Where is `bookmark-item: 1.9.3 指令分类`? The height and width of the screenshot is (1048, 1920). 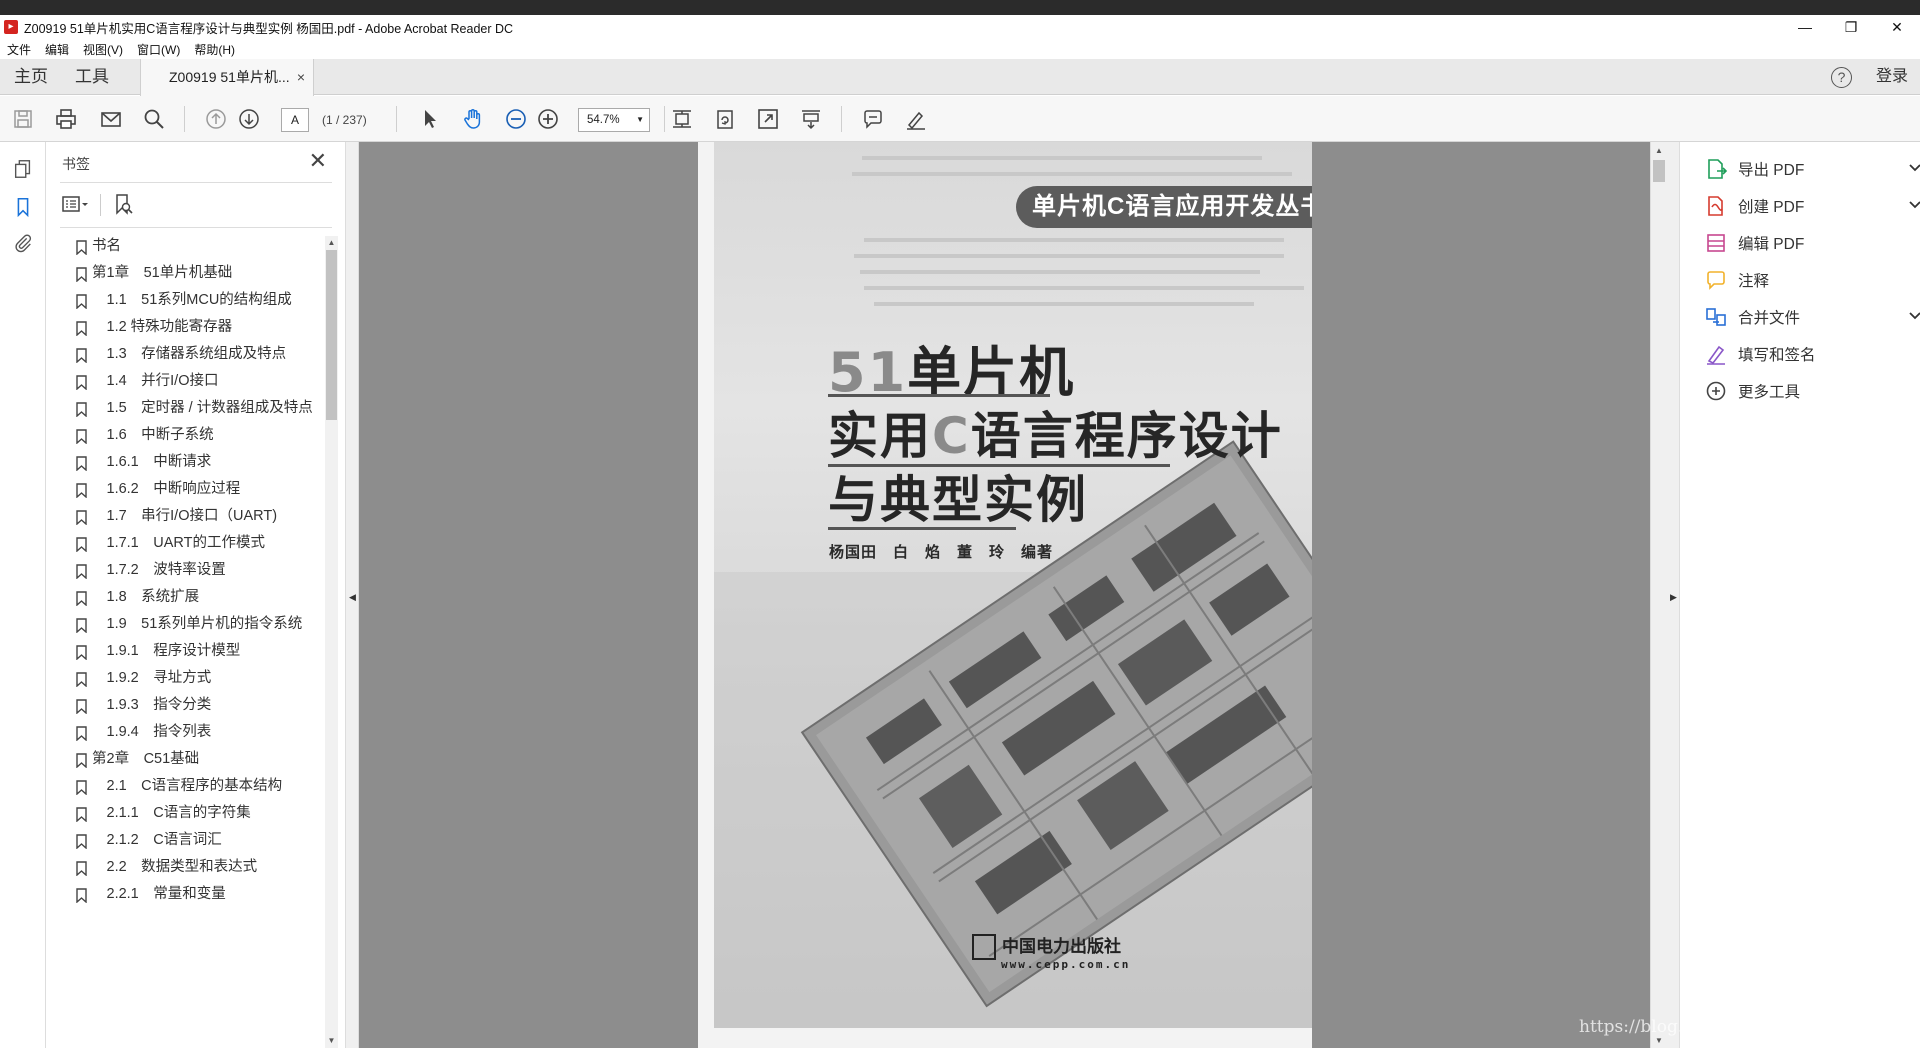 bookmark-item: 1.9.3 指令分类 is located at coordinates (194, 705).